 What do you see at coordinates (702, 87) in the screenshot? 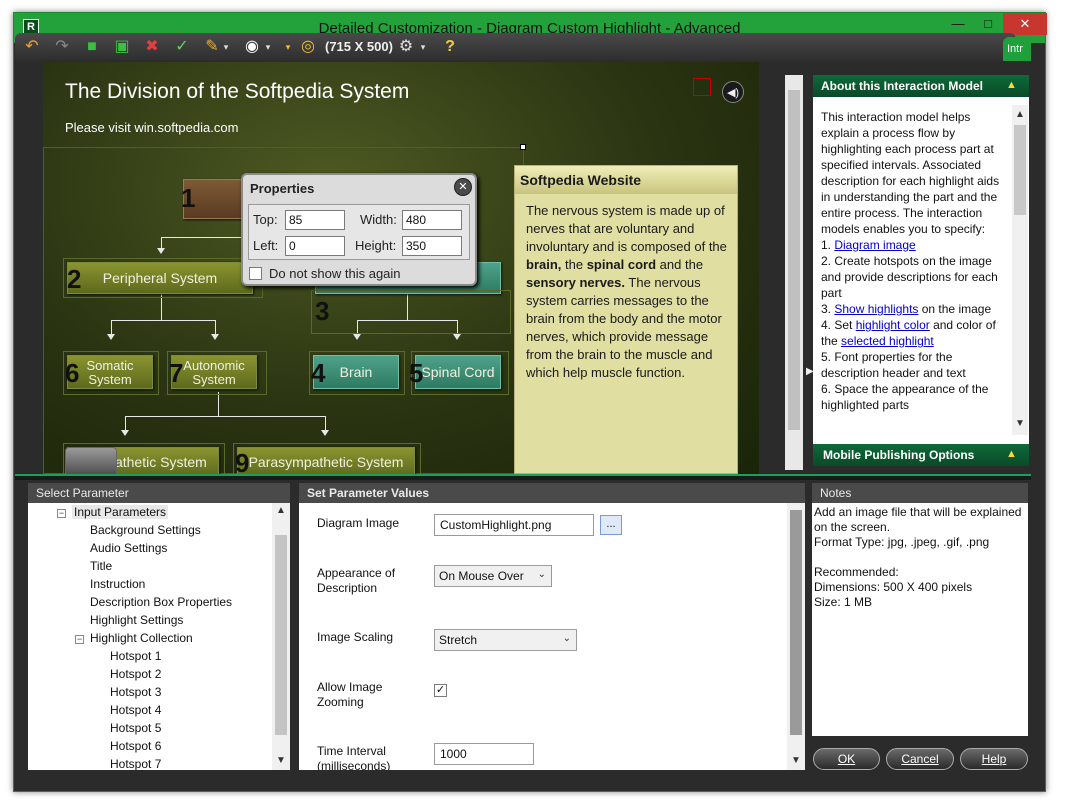
I see `audio-hotspot-box` at bounding box center [702, 87].